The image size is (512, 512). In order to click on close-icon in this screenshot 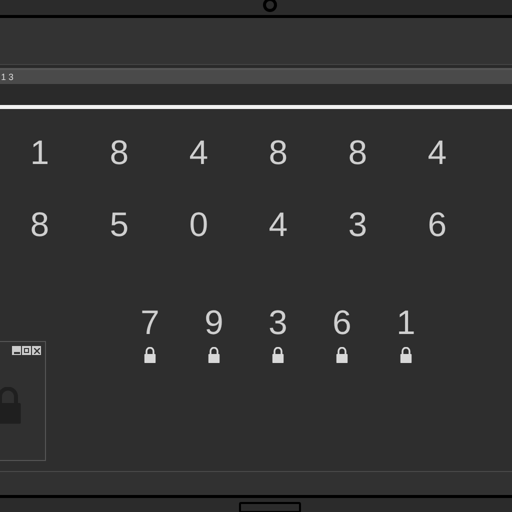, I will do `click(36, 350)`.